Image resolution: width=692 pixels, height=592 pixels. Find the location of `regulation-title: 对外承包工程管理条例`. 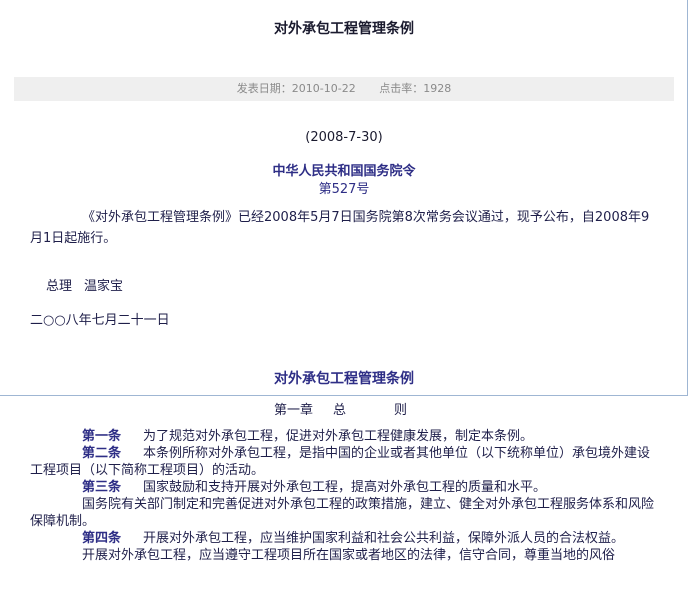

regulation-title: 对外承包工程管理条例 is located at coordinates (344, 379).